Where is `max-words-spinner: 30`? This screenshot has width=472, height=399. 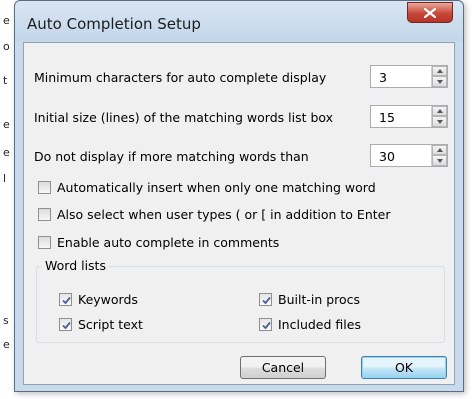 max-words-spinner: 30 is located at coordinates (409, 155).